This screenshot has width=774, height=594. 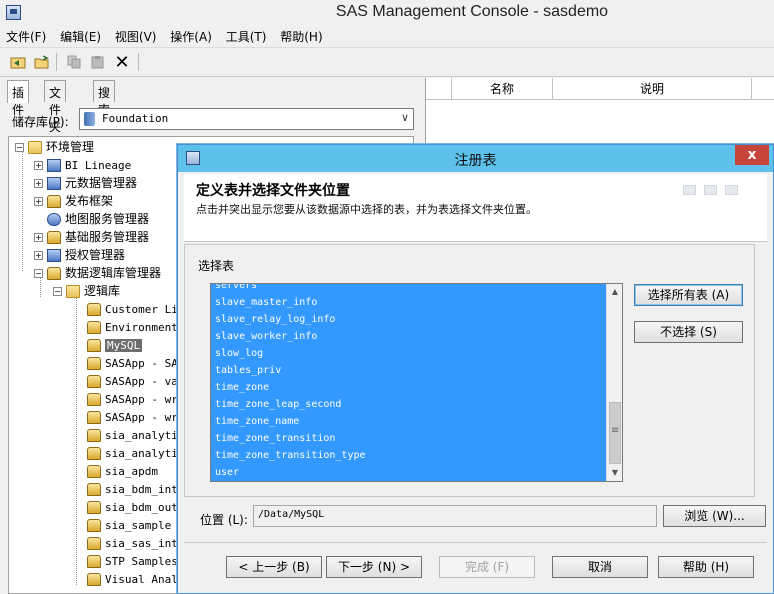 What do you see at coordinates (409, 370) in the screenshot?
I see `list-item: tables_priv` at bounding box center [409, 370].